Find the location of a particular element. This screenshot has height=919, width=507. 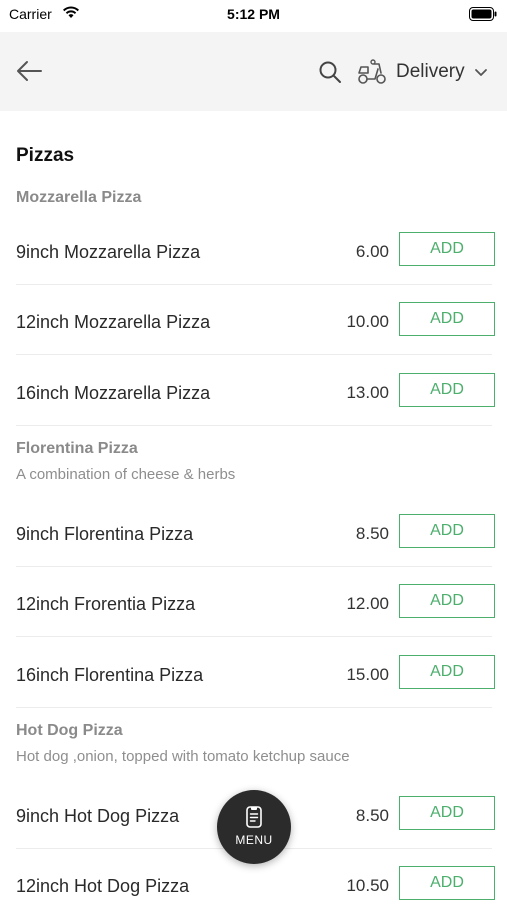

menu-item: 16inch Florentina Pizza 15.00 ADD is located at coordinates (253, 673).